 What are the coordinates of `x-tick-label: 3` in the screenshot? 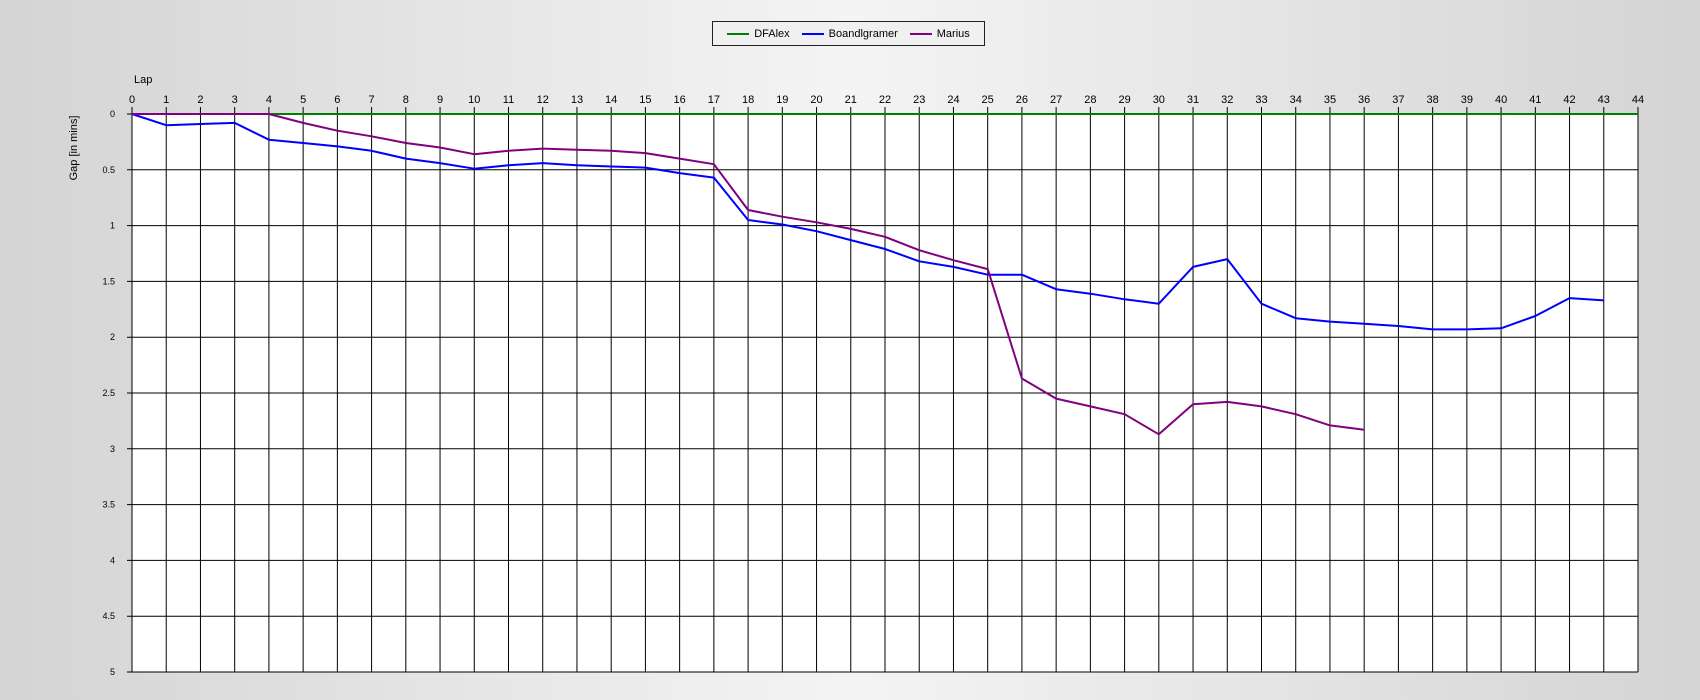 It's located at (235, 100).